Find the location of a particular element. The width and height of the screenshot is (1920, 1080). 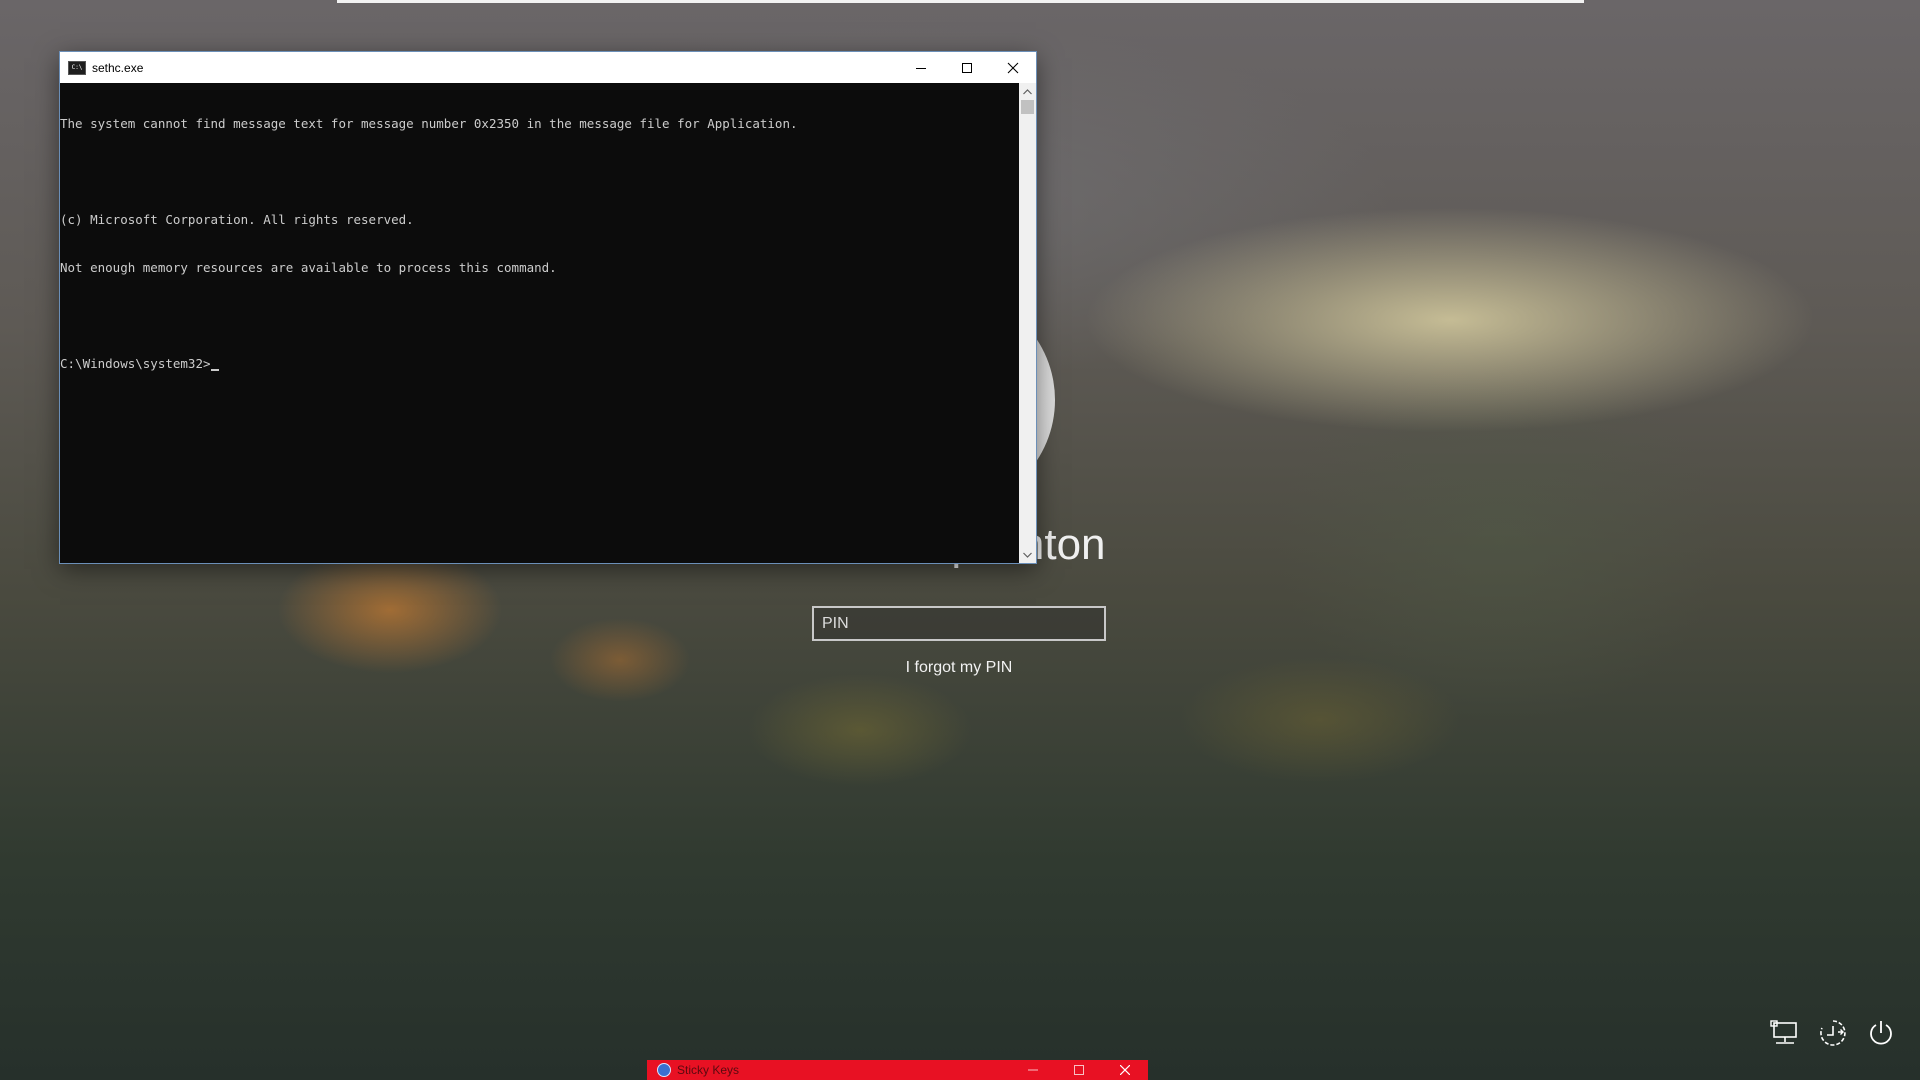

pin-input is located at coordinates (959, 623).